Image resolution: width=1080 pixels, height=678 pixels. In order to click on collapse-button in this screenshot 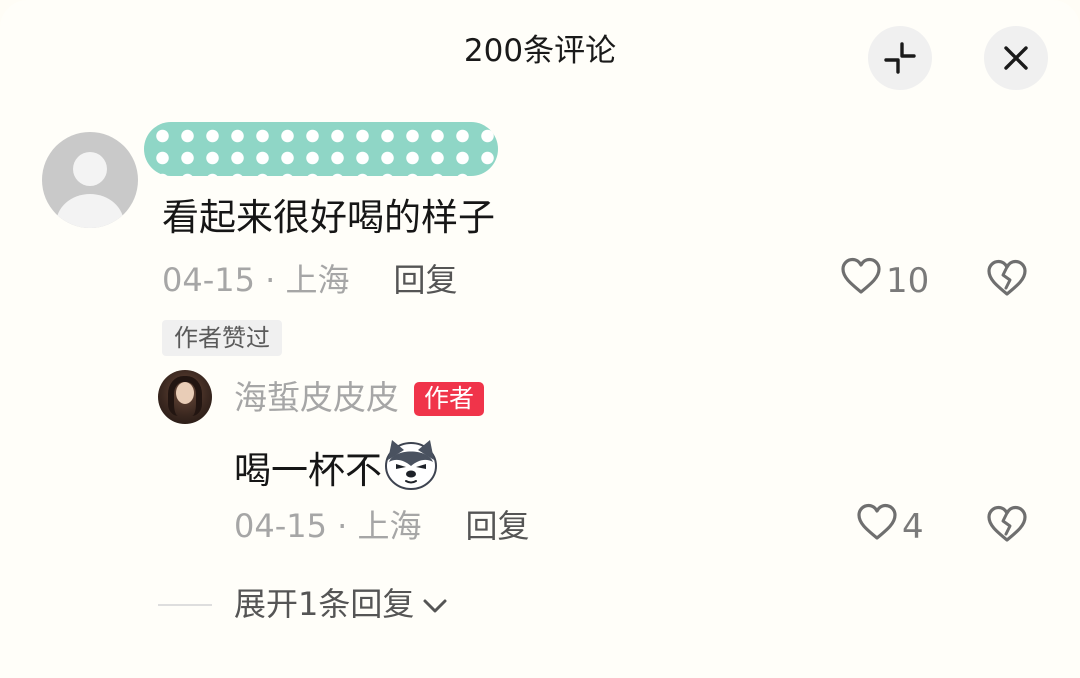, I will do `click(900, 58)`.